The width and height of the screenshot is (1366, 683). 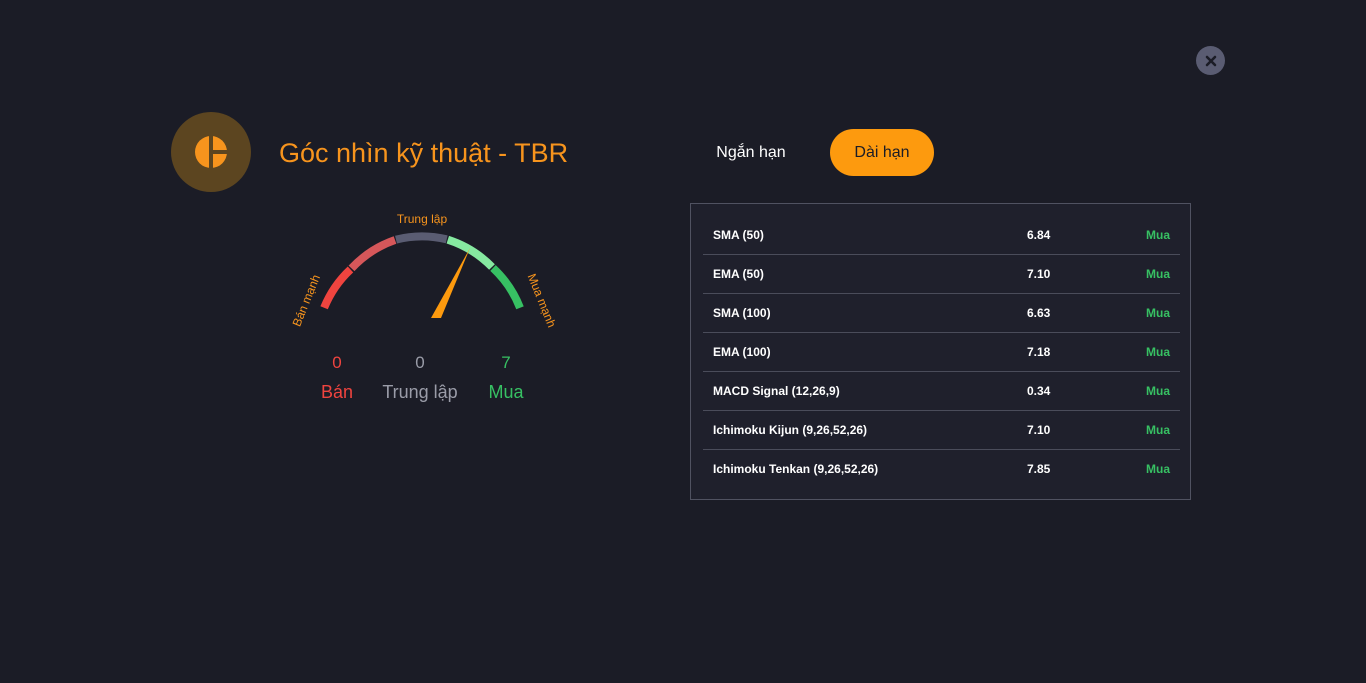 I want to click on tab-long-term: Dài hạn, so click(x=882, y=152).